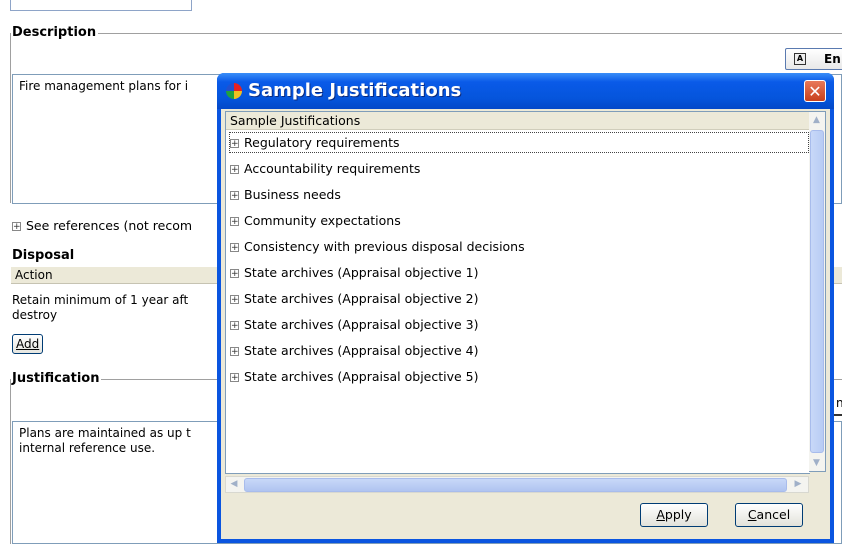  What do you see at coordinates (292, 194) in the screenshot?
I see `tree-item-label: Business needs` at bounding box center [292, 194].